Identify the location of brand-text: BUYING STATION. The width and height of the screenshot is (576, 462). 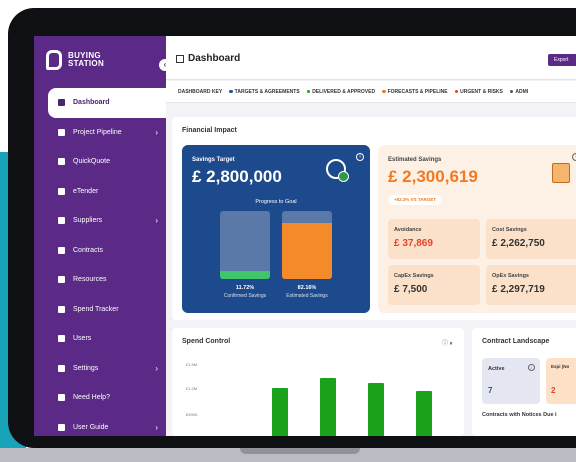
(86, 60).